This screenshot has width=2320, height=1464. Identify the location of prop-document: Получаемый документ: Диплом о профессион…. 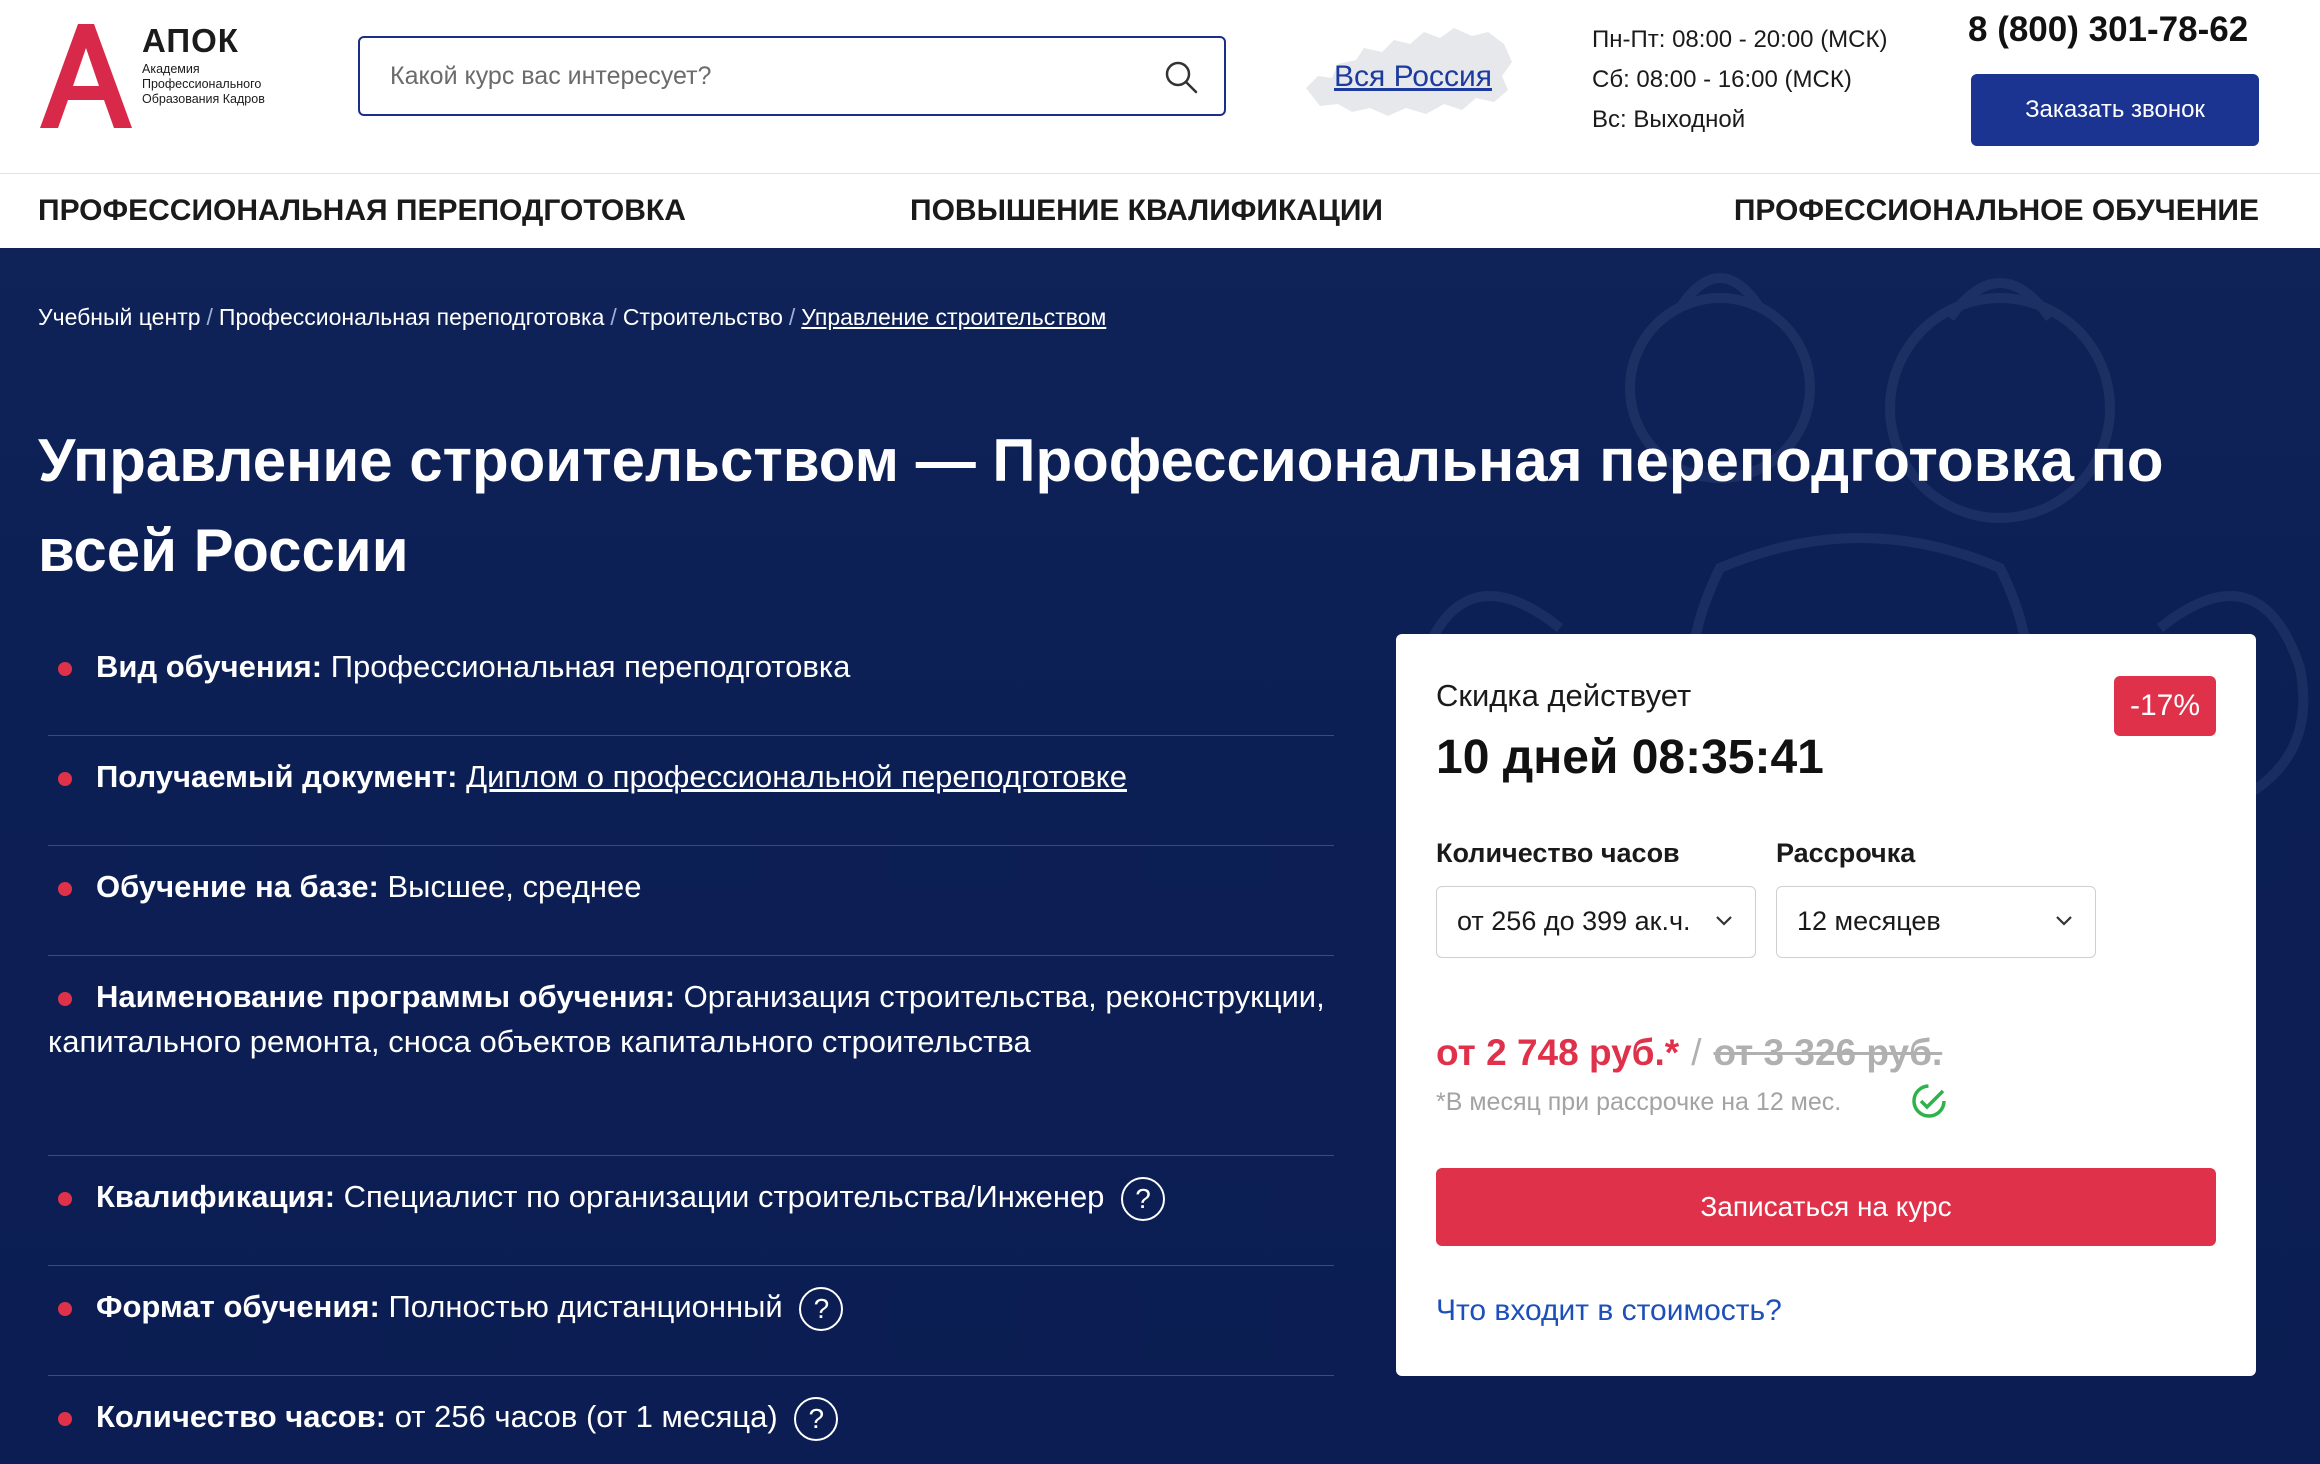
(691, 791).